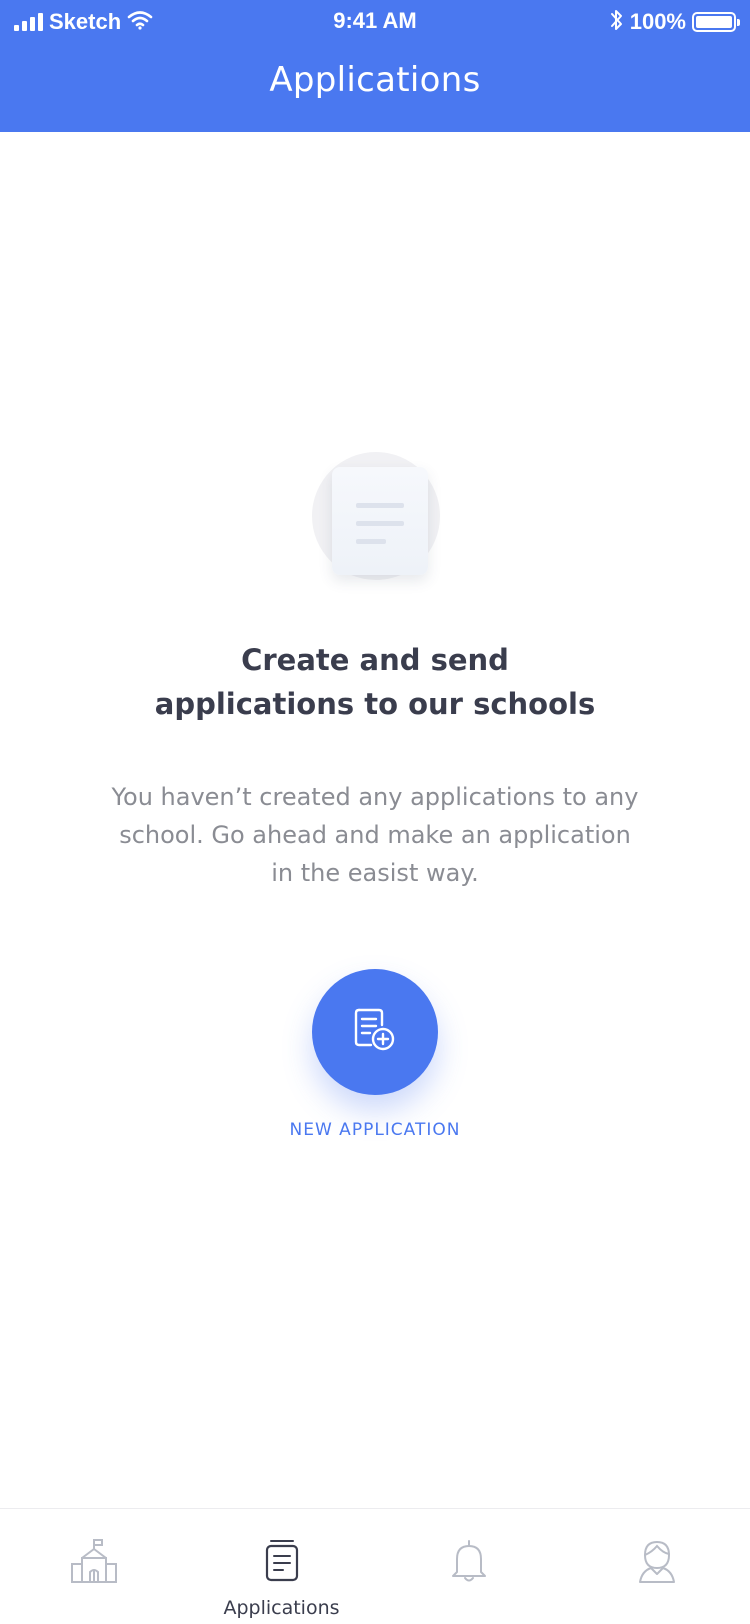 Image resolution: width=750 pixels, height=1624 pixels. What do you see at coordinates (617, 22) in the screenshot?
I see `bluetooth-icon` at bounding box center [617, 22].